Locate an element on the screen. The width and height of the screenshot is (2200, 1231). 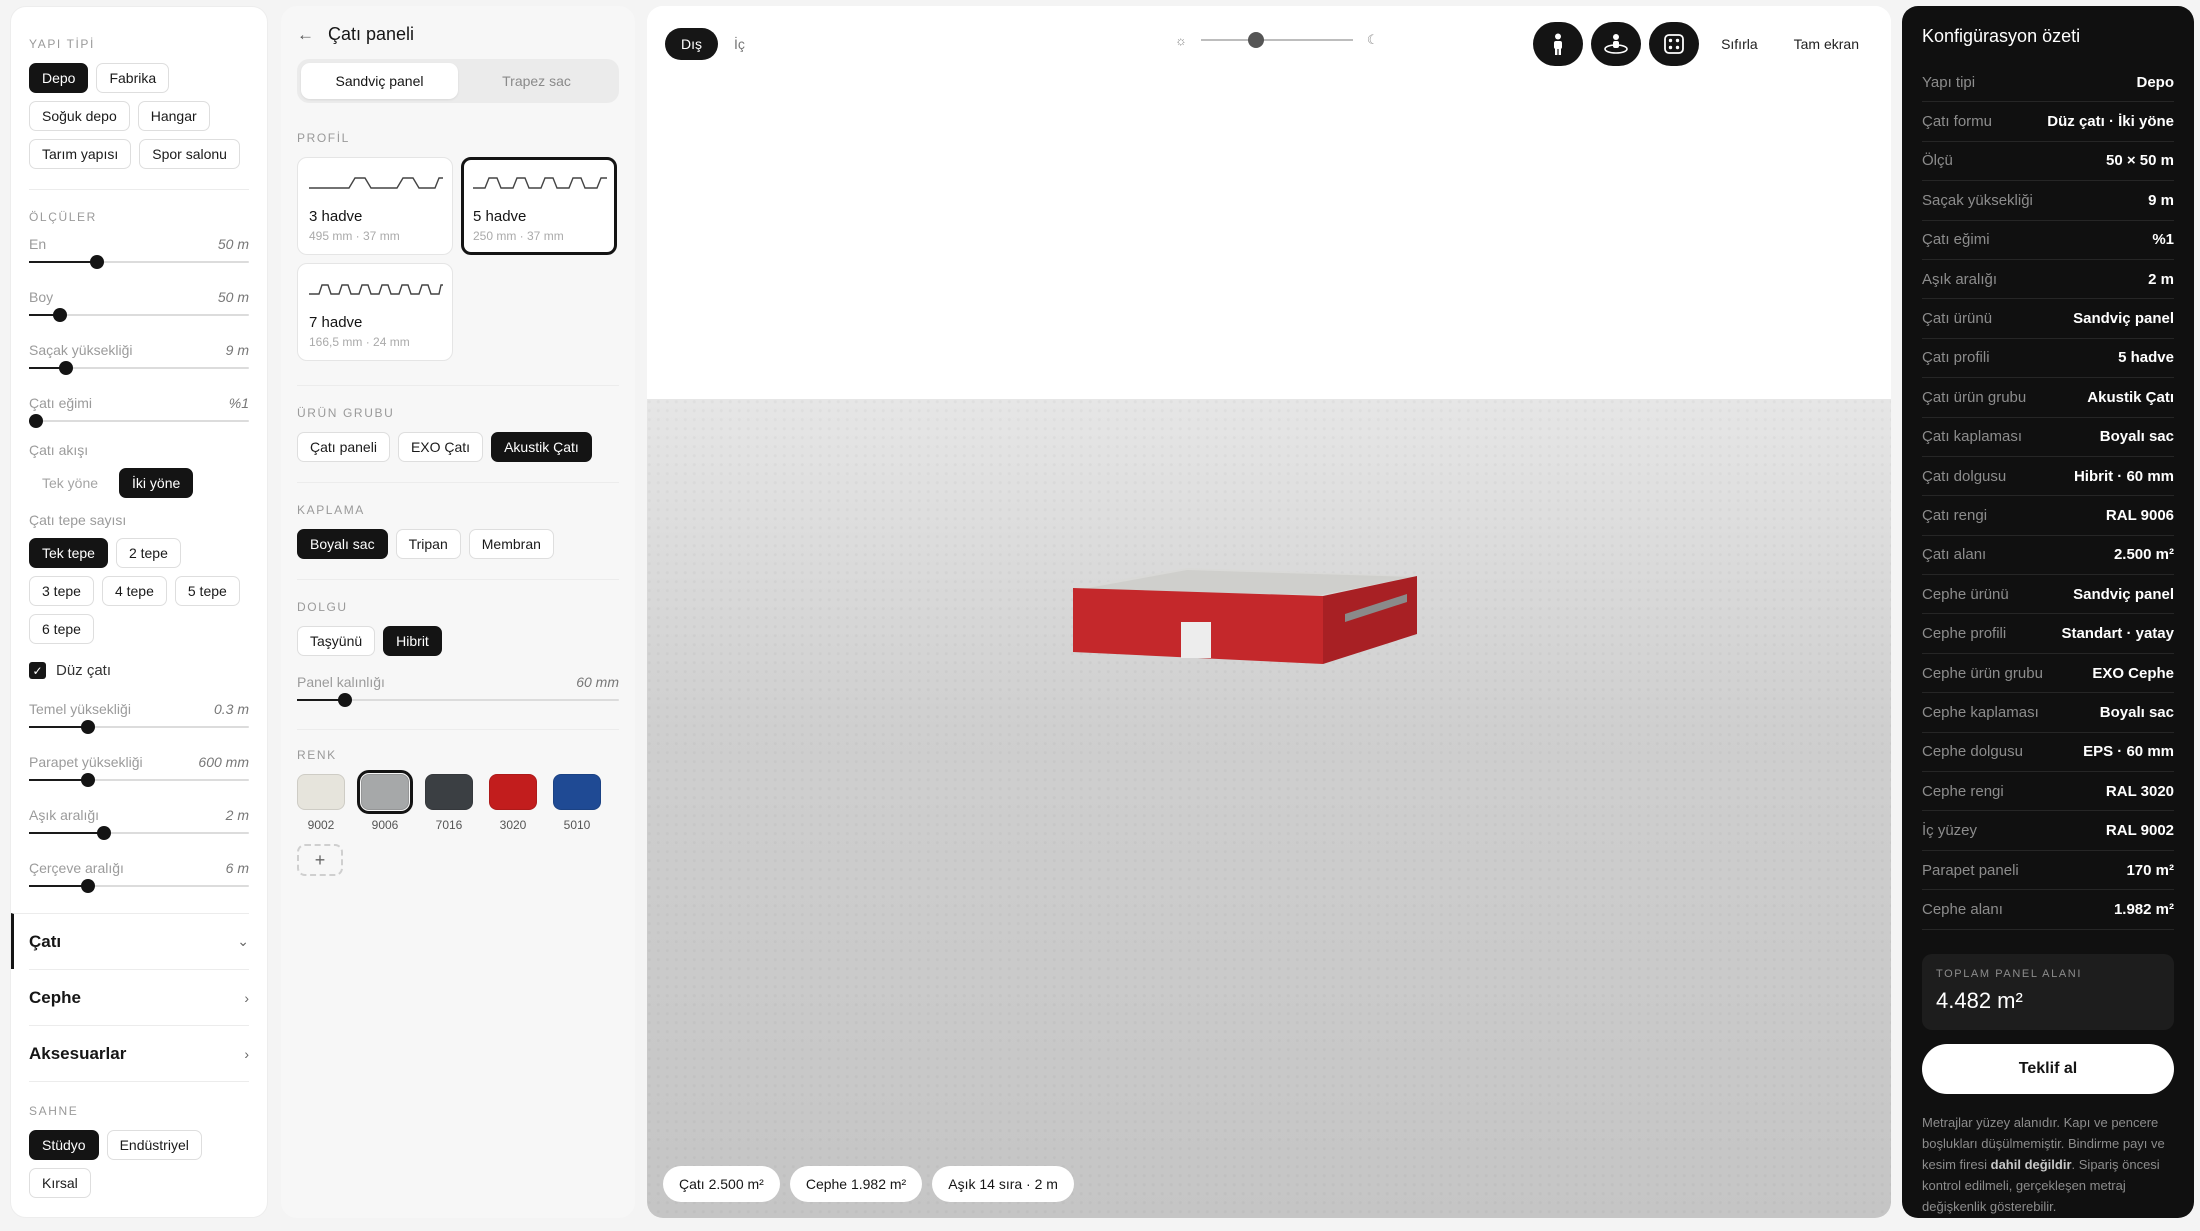
slider-fill is located at coordinates (63, 262).